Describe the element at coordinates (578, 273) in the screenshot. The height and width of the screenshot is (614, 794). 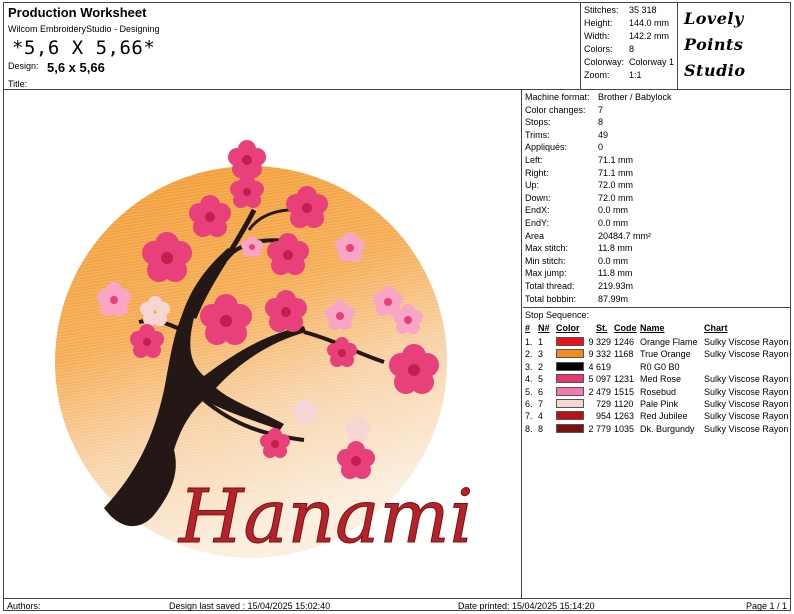
I see `info-row: Max jump: 11.8 mm` at that location.